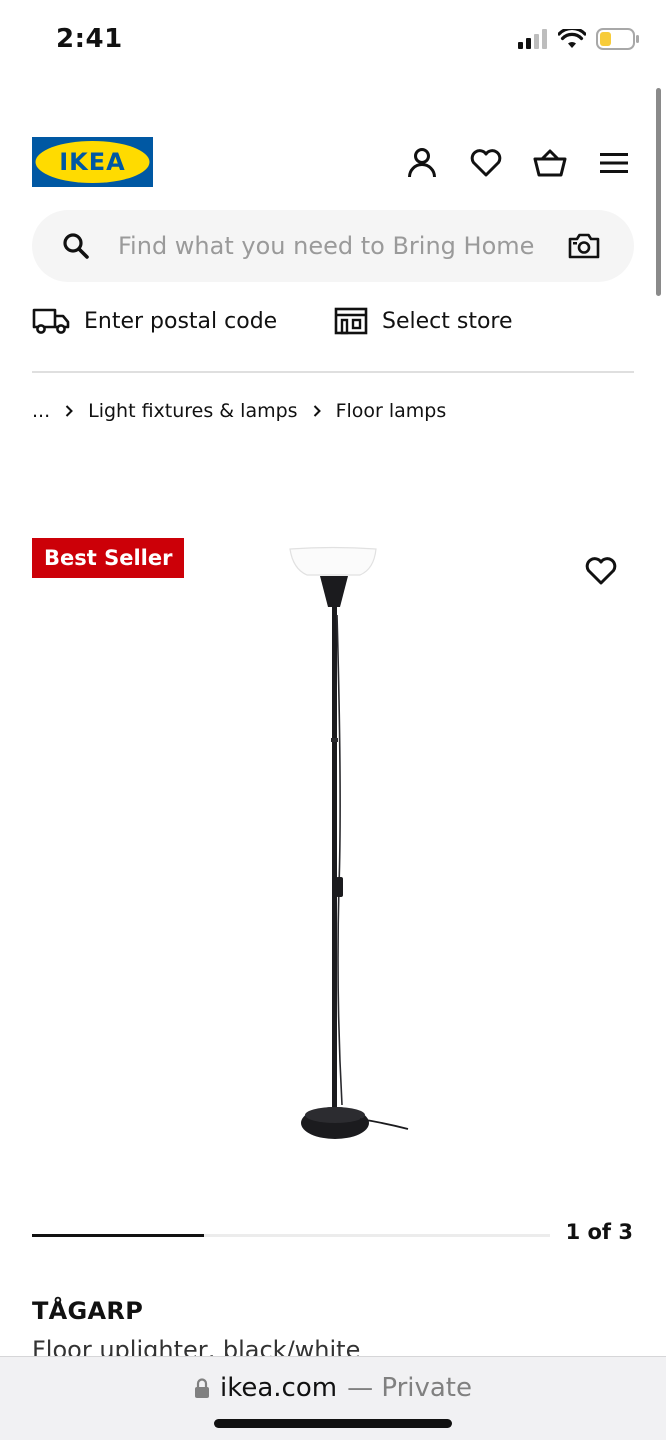 This screenshot has width=666, height=1440. I want to click on header-icons, so click(518, 163).